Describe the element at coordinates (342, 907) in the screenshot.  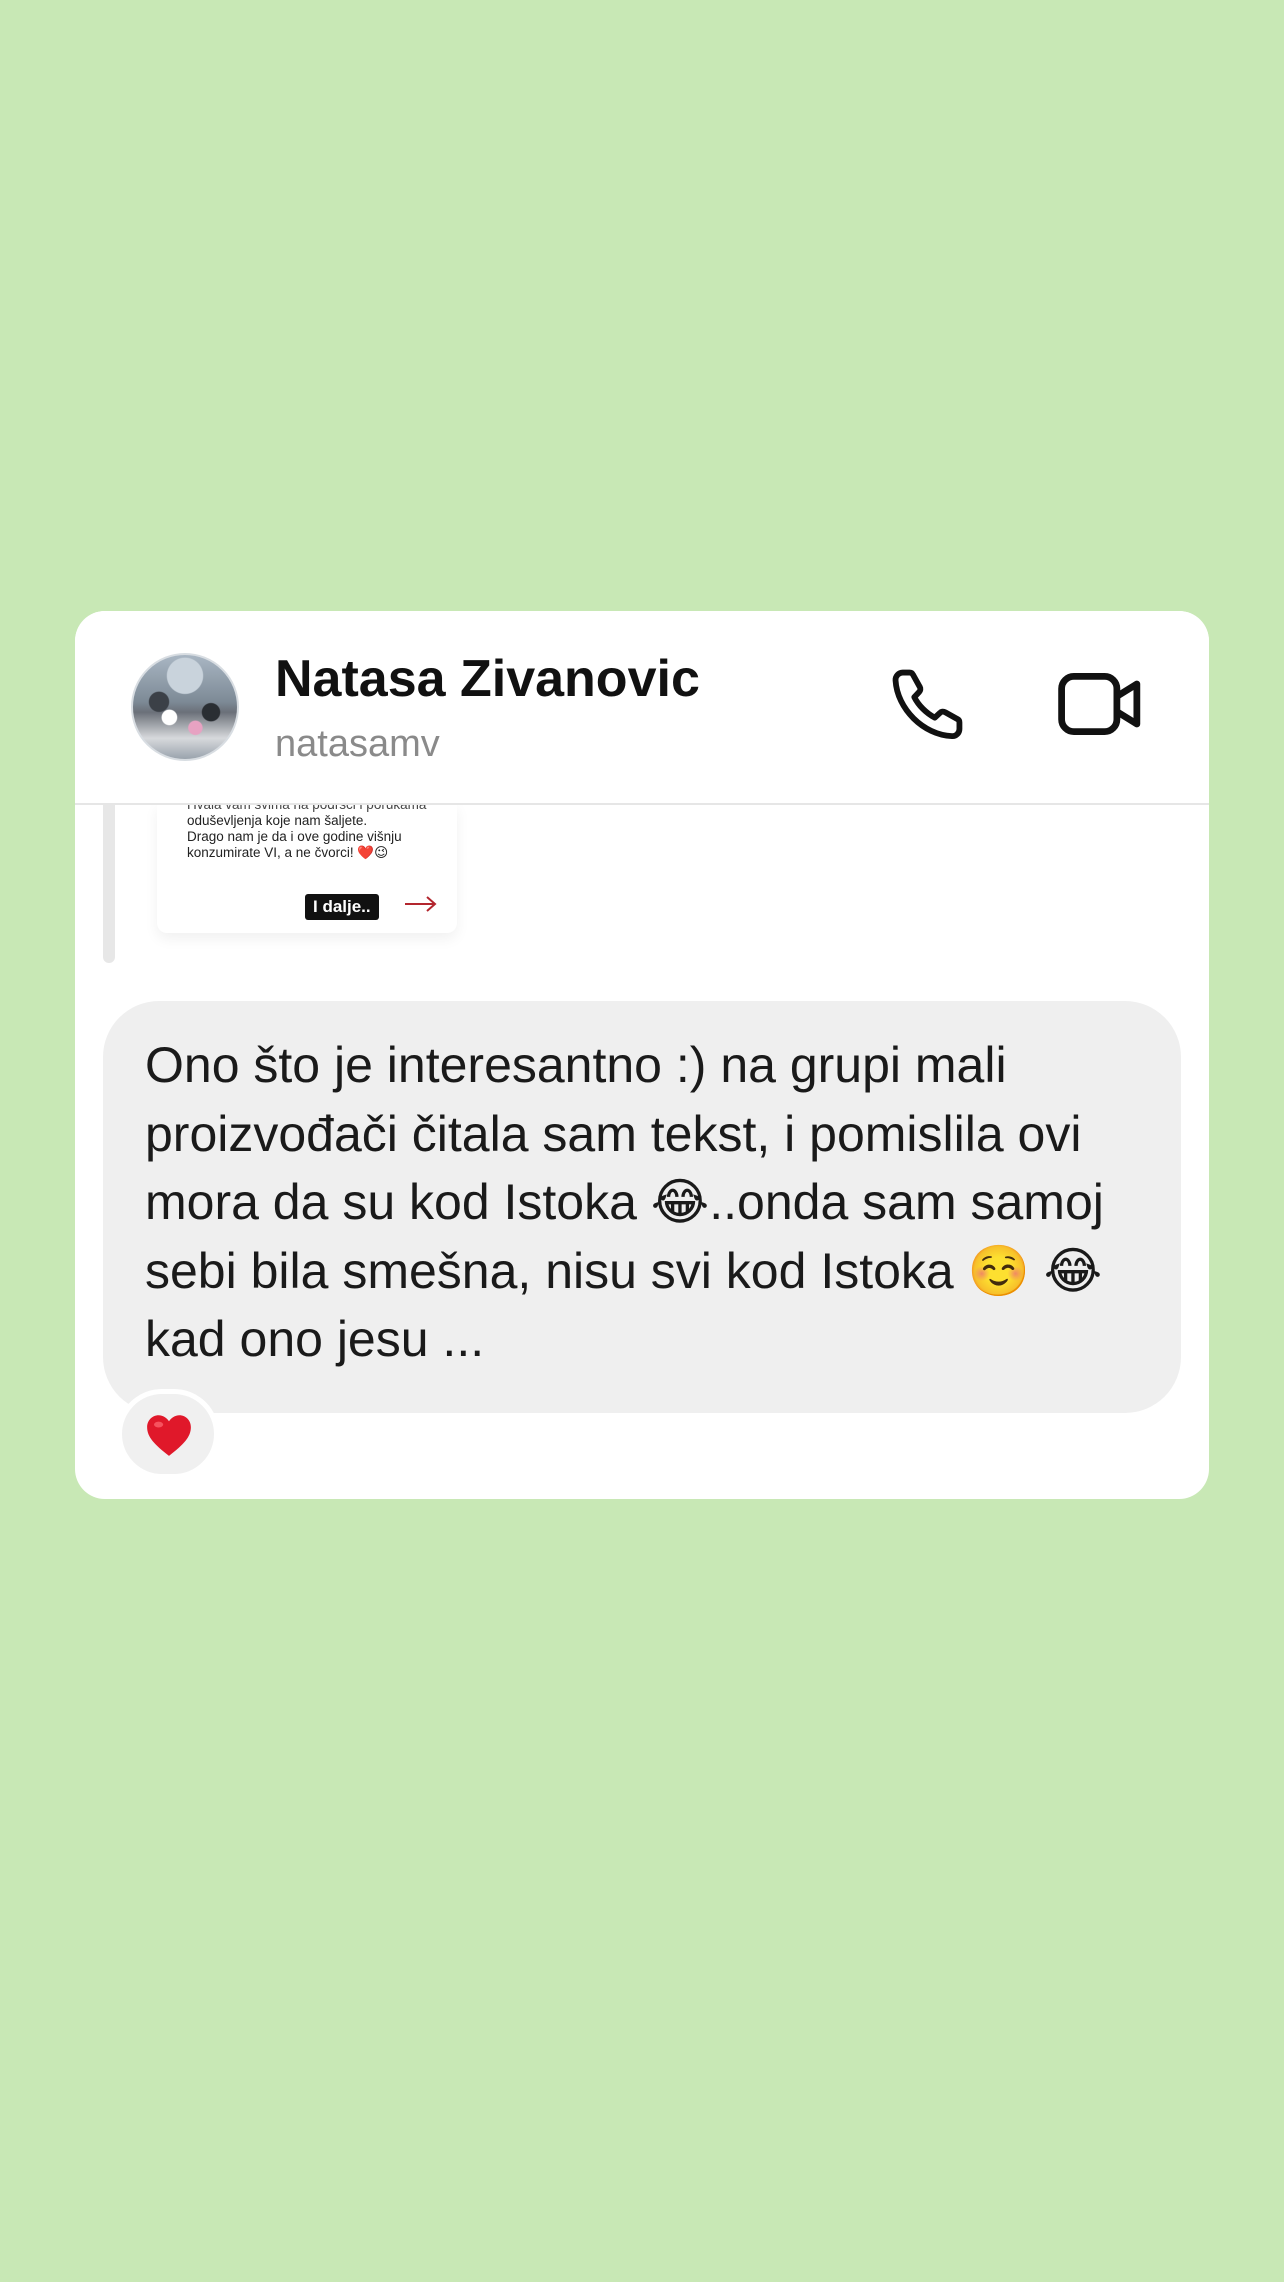
I see `read-more-badge: I dalje..` at that location.